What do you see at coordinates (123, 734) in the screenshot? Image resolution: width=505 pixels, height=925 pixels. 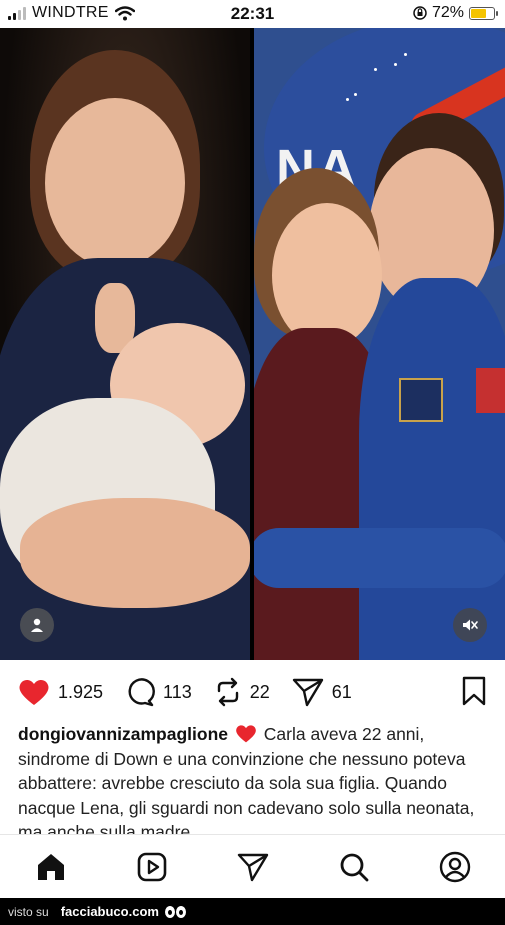 I see `caption-username: dongiovannizampaglione` at bounding box center [123, 734].